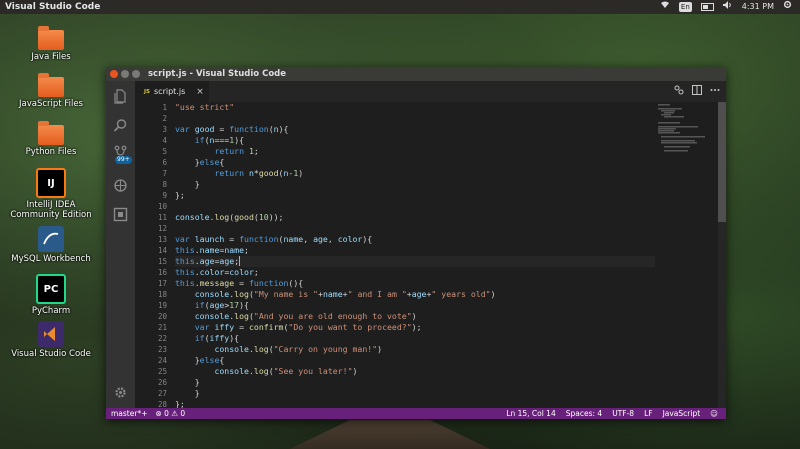 This screenshot has height=449, width=800. Describe the element at coordinates (707, 7) in the screenshot. I see `battery-icon` at that location.